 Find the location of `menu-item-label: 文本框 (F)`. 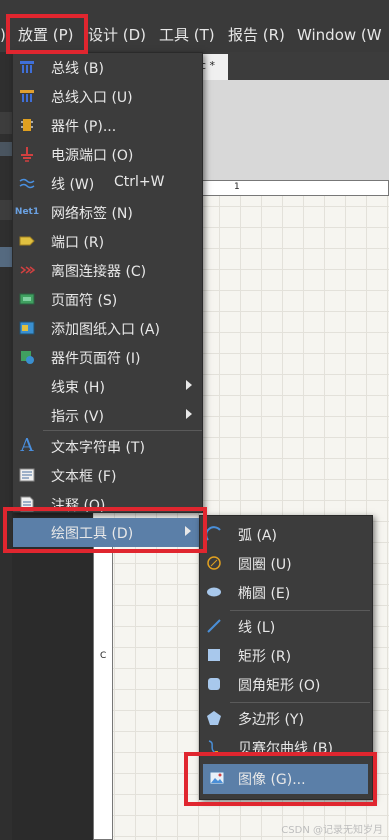

menu-item-label: 文本框 (F) is located at coordinates (84, 477).